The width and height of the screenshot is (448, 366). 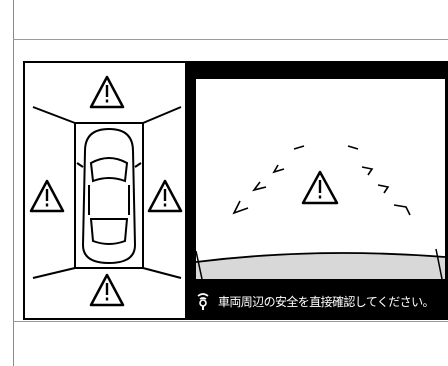 I want to click on left-guide-line, so click(x=268, y=180).